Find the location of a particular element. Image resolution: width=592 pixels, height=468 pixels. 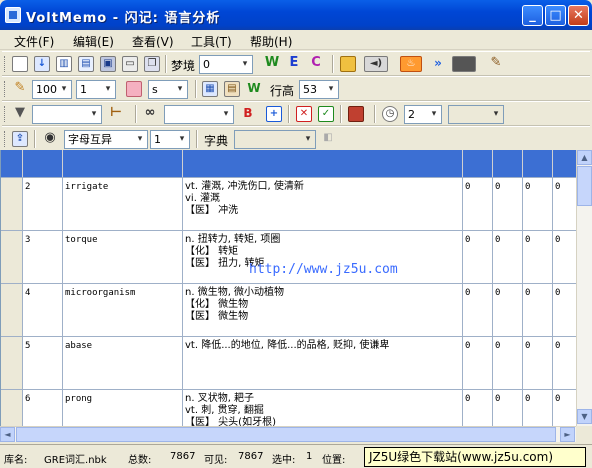

word-cell: microorganism is located at coordinates (123, 310).